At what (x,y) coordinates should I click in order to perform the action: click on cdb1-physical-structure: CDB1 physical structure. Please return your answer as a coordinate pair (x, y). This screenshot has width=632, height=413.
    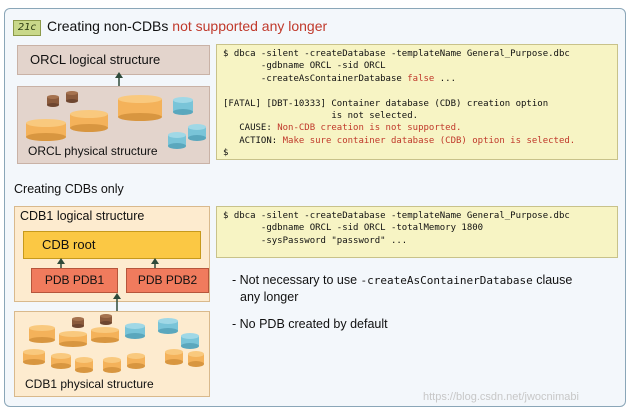
    Looking at the image, I should click on (112, 354).